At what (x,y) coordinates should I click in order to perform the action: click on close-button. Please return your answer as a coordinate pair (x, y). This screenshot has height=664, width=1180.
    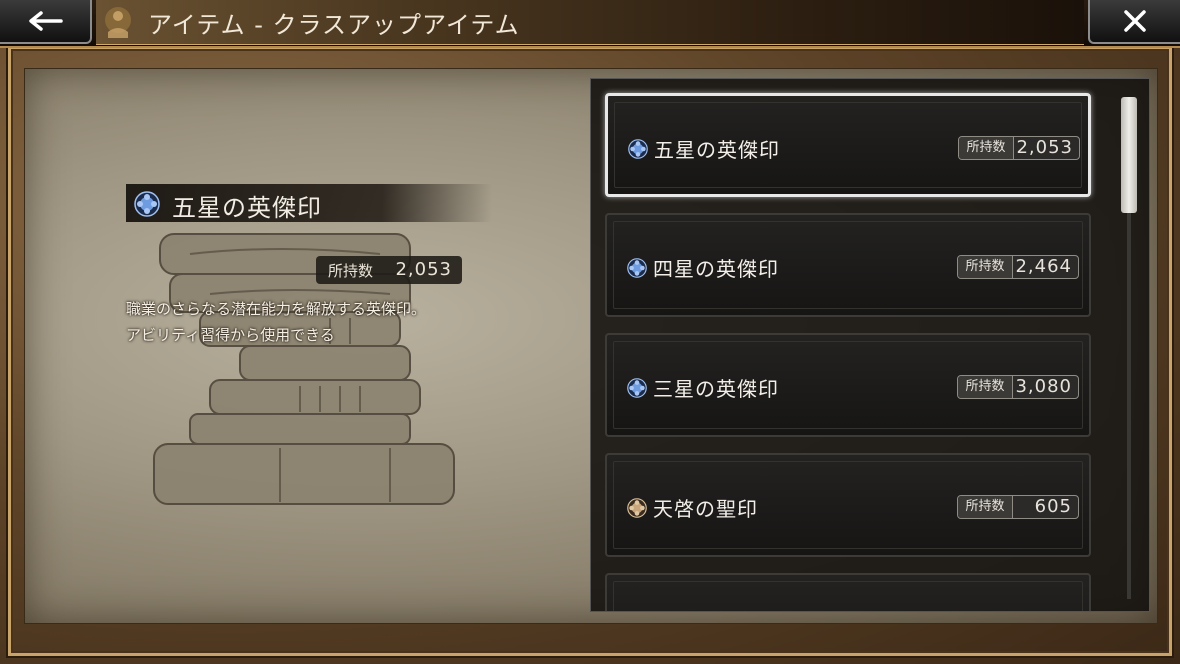
    Looking at the image, I should click on (1134, 22).